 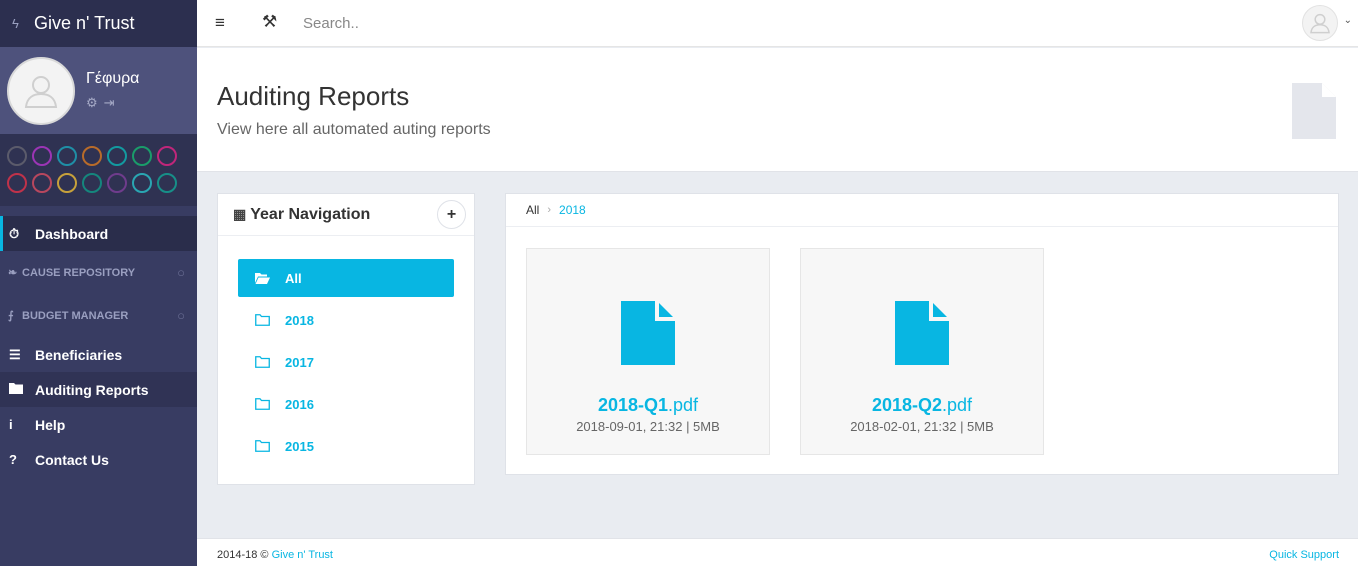 What do you see at coordinates (15, 354) in the screenshot?
I see `list-icon: ☰` at bounding box center [15, 354].